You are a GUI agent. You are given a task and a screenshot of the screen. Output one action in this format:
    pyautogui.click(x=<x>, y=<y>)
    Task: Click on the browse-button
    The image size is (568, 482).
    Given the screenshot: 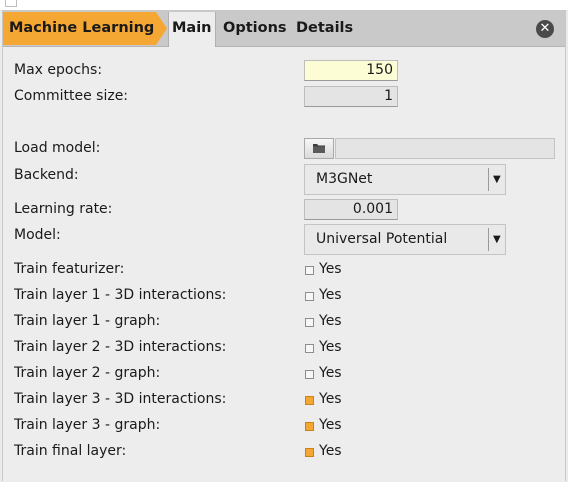 What is the action you would take?
    pyautogui.click(x=319, y=148)
    